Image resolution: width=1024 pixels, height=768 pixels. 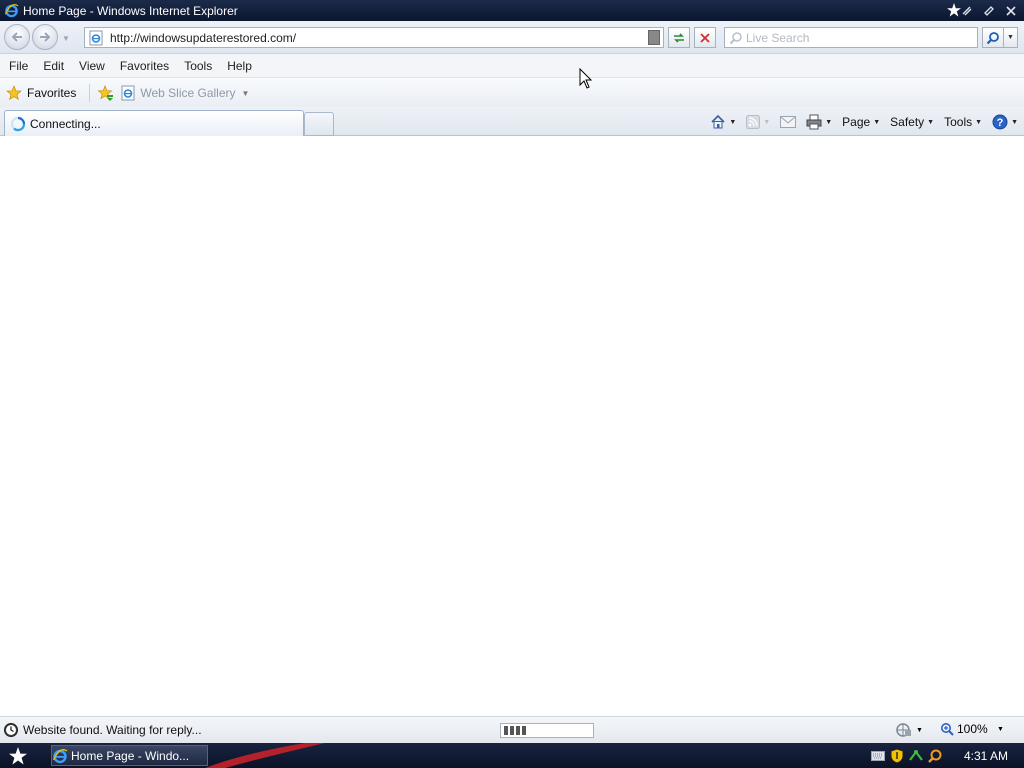 I want to click on web-slice-gallery-label: Web Slice Gallery, so click(x=188, y=93).